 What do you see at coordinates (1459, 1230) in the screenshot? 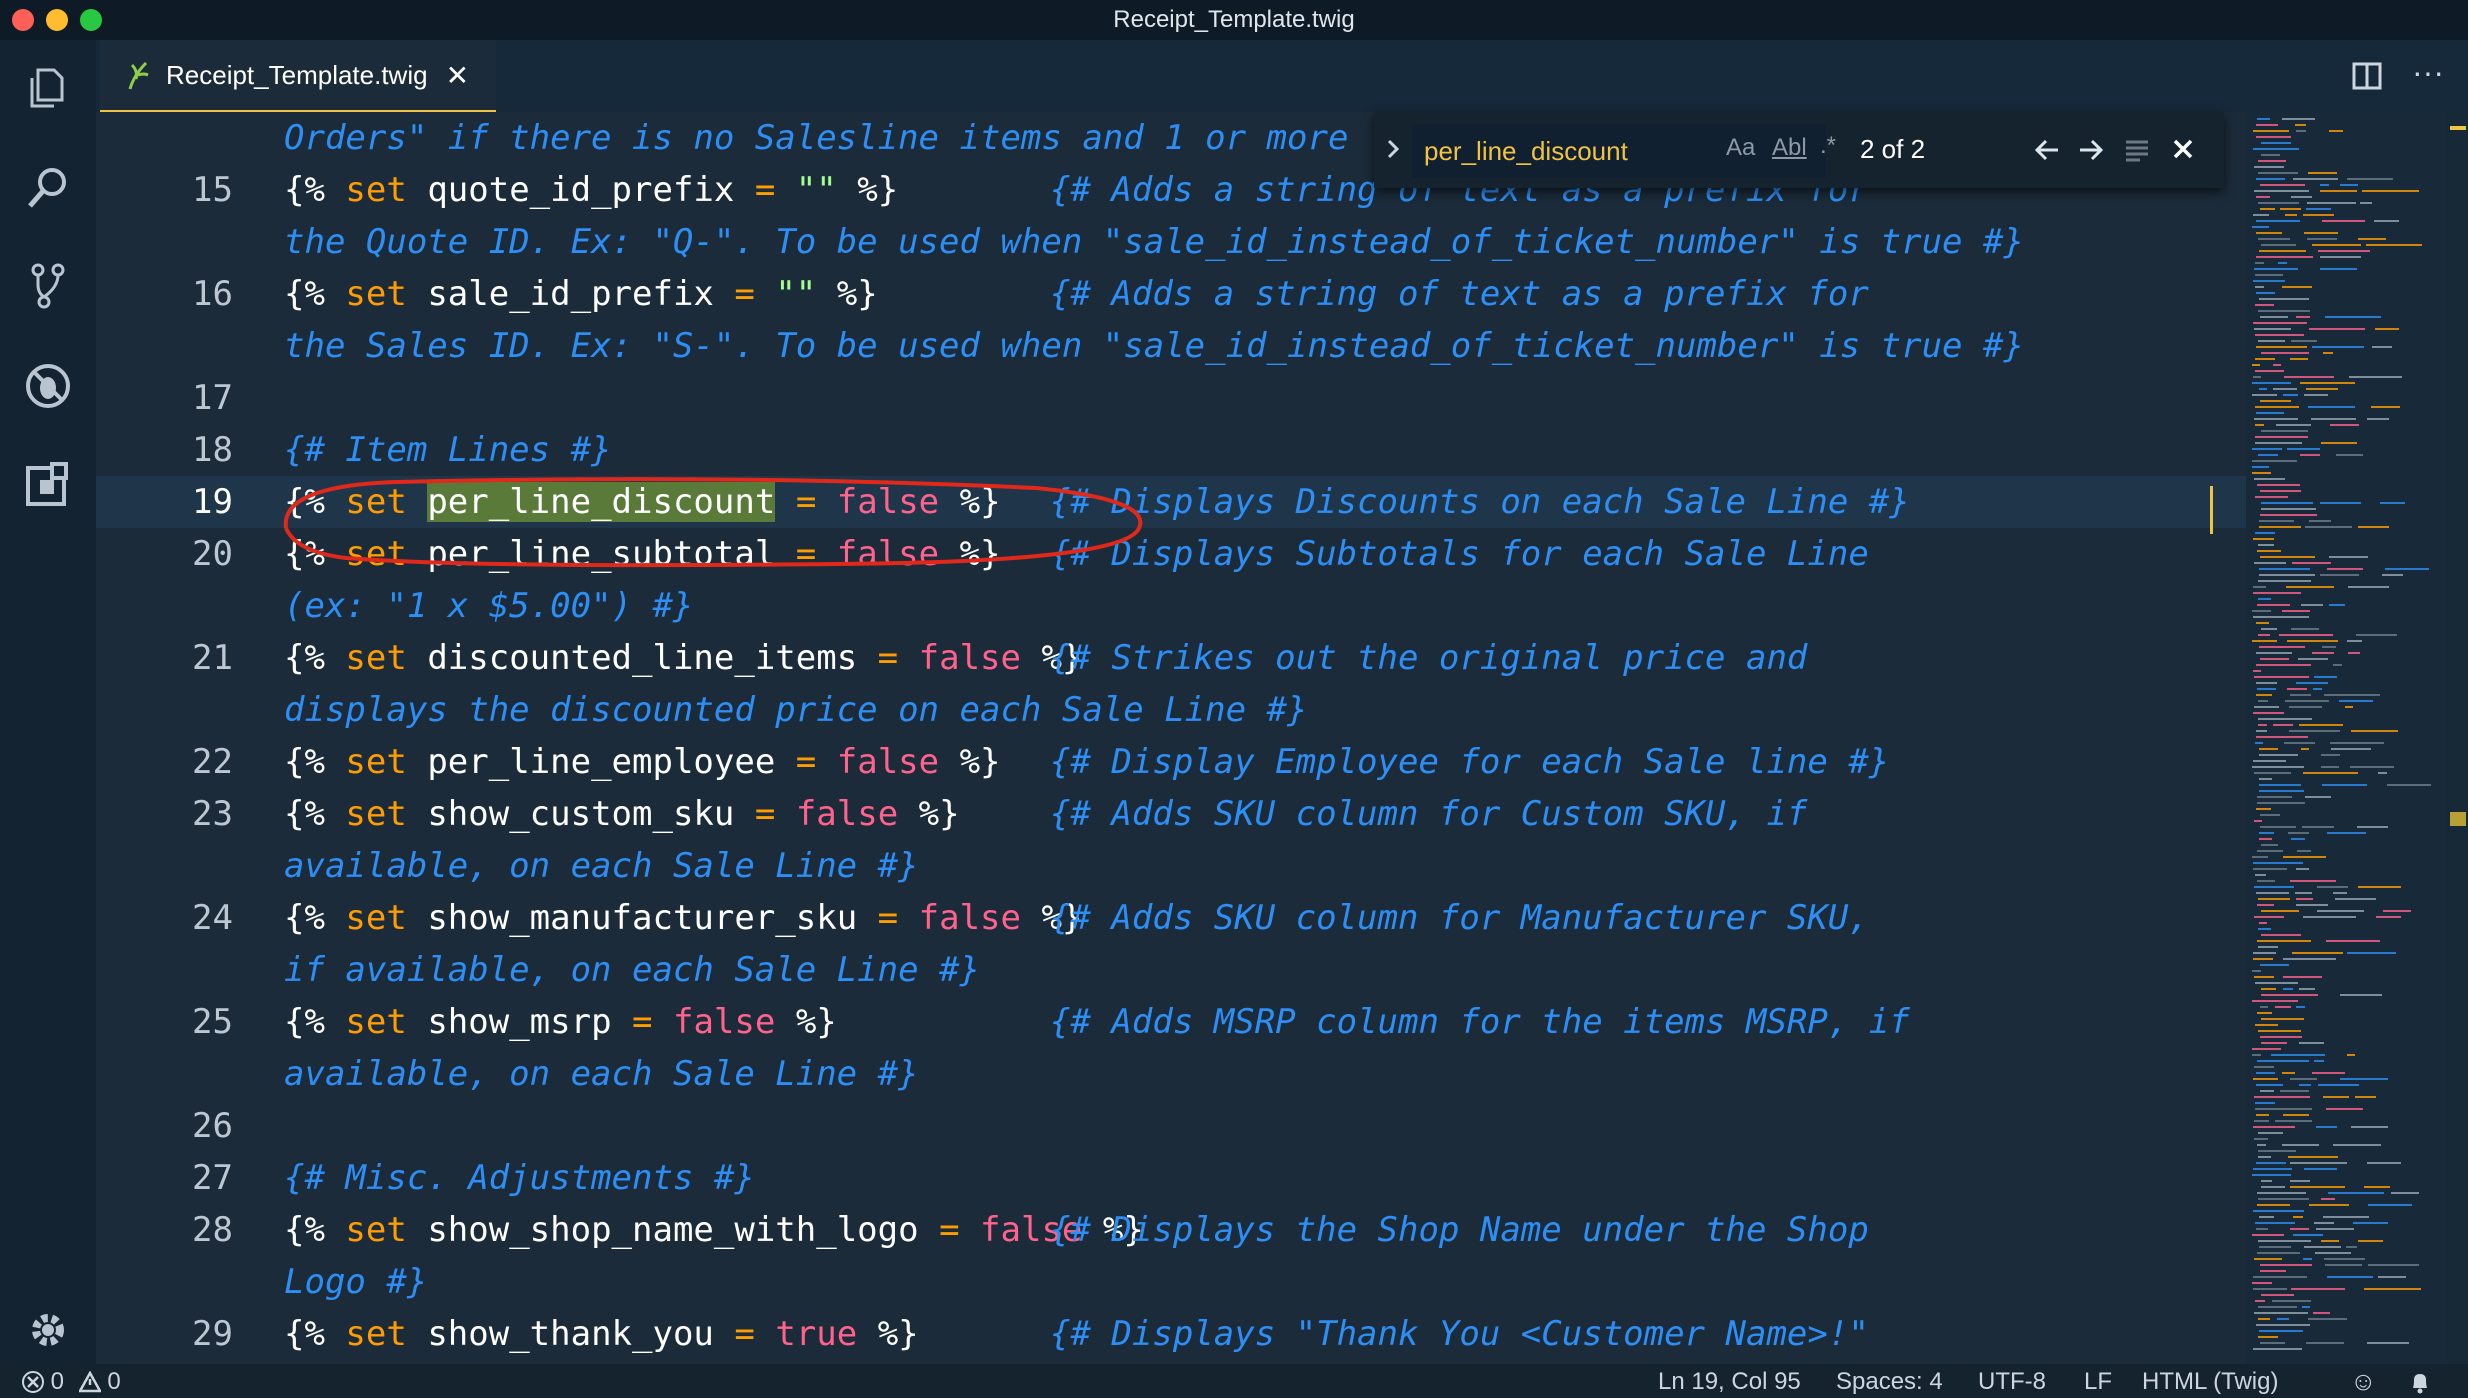
I see `inline-comment: {# Displays the Shop Name under the Shop` at bounding box center [1459, 1230].